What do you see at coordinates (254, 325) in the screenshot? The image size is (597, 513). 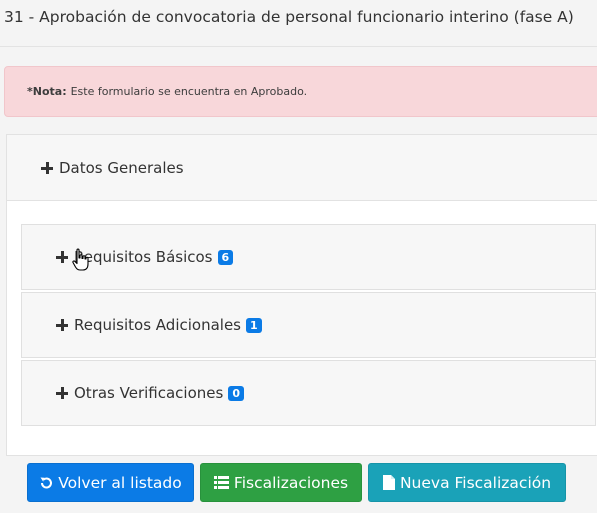 I see `count-badge: 1` at bounding box center [254, 325].